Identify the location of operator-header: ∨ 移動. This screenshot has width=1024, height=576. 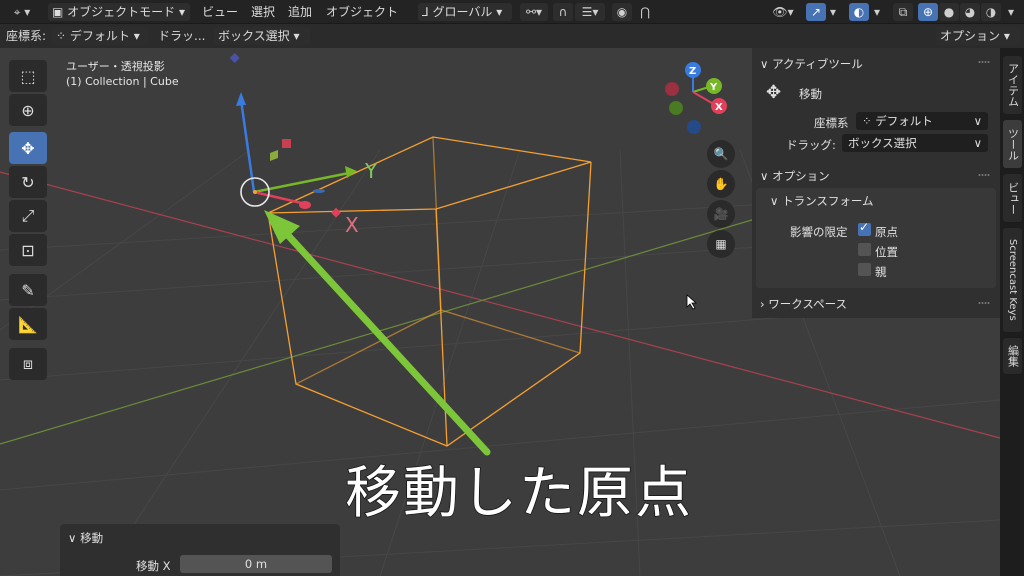
(85, 538).